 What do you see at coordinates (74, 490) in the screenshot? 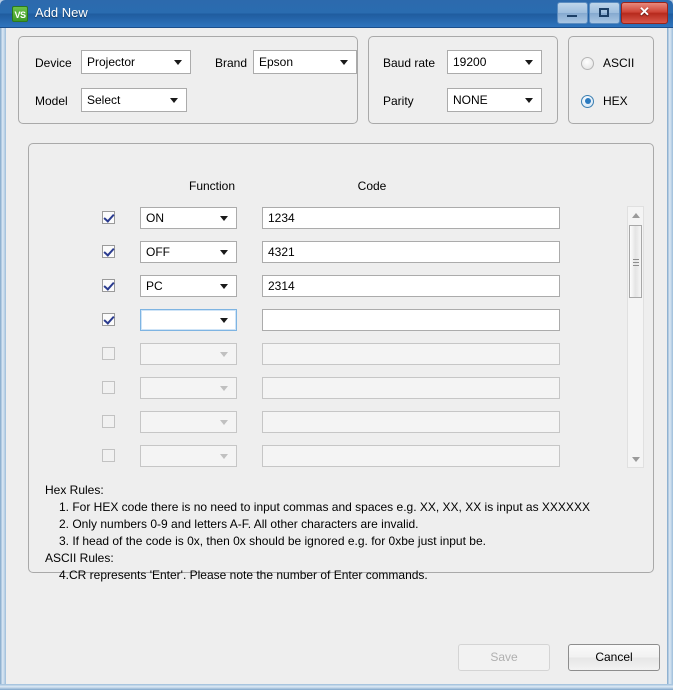
I see `hex-rules-heading: Hex Rules:` at bounding box center [74, 490].